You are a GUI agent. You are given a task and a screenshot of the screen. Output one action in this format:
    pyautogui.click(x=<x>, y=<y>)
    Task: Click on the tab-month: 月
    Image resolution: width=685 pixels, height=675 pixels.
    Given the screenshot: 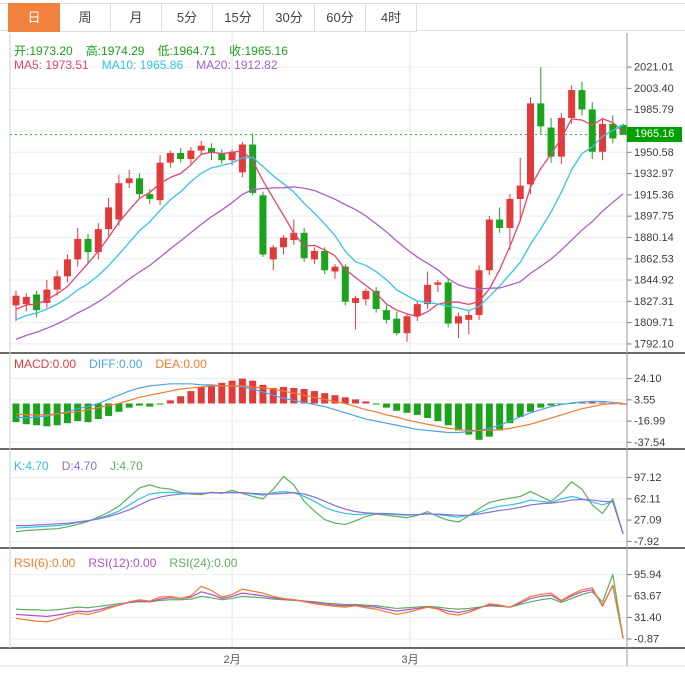 What is the action you would take?
    pyautogui.click(x=136, y=17)
    